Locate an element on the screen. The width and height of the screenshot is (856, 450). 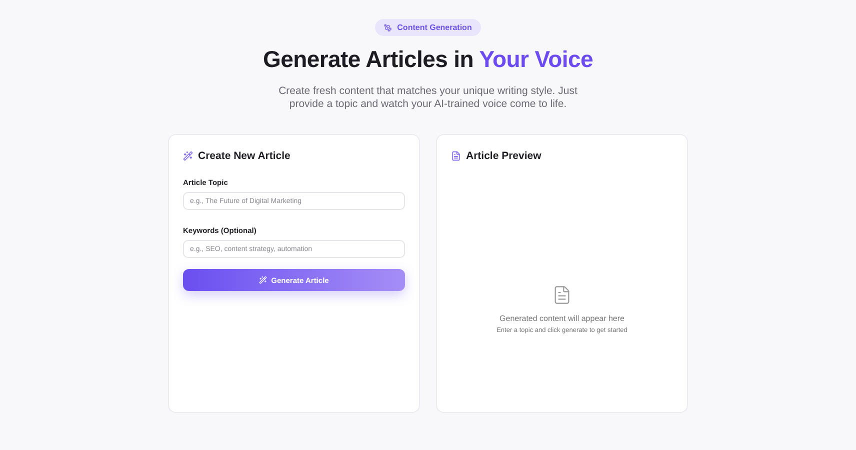
card-title: Create New Article is located at coordinates (244, 156).